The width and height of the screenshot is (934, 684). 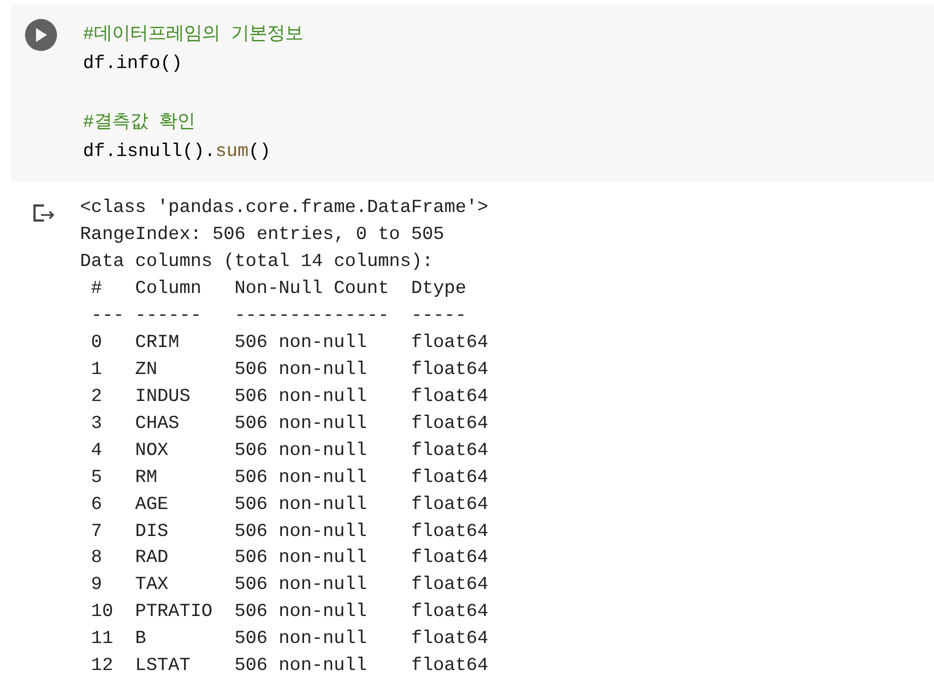 What do you see at coordinates (263, 235) in the screenshot?
I see `output-line: RangeIndex: 506 entries, 0 to 505` at bounding box center [263, 235].